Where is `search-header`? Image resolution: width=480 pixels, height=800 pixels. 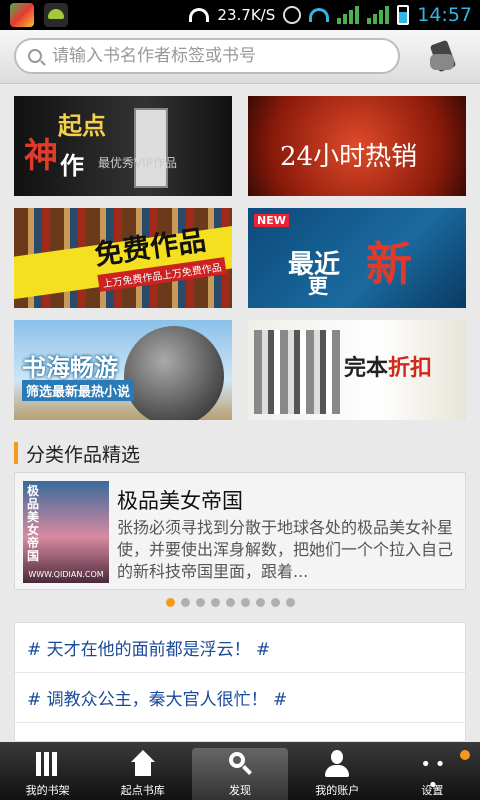
search-header is located at coordinates (240, 57).